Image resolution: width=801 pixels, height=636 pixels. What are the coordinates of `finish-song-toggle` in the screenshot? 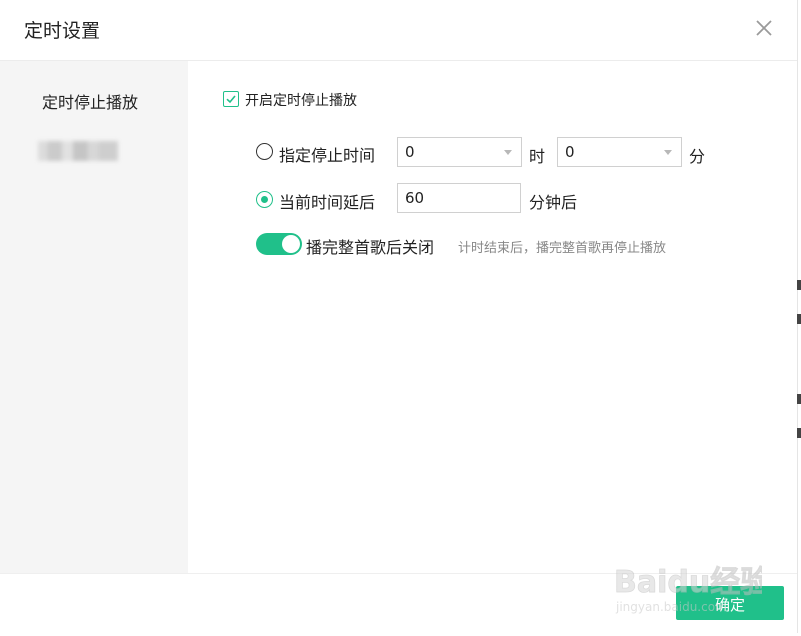 It's located at (279, 244).